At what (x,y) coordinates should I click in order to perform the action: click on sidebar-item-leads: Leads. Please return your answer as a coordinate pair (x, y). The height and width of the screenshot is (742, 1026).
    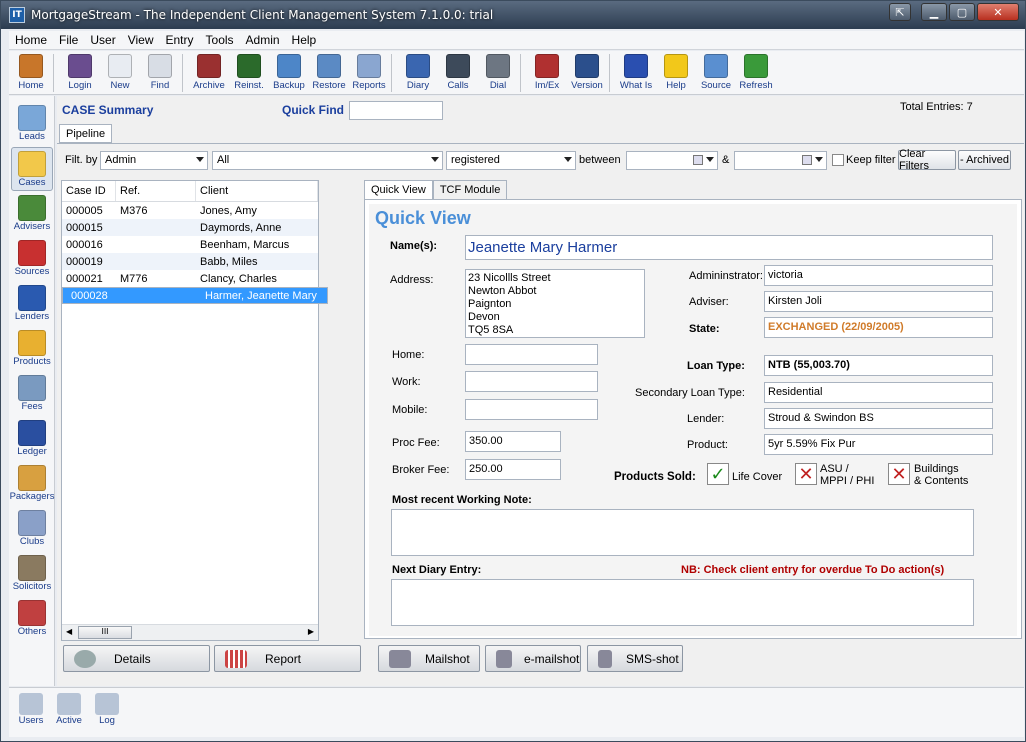
    Looking at the image, I should click on (32, 124).